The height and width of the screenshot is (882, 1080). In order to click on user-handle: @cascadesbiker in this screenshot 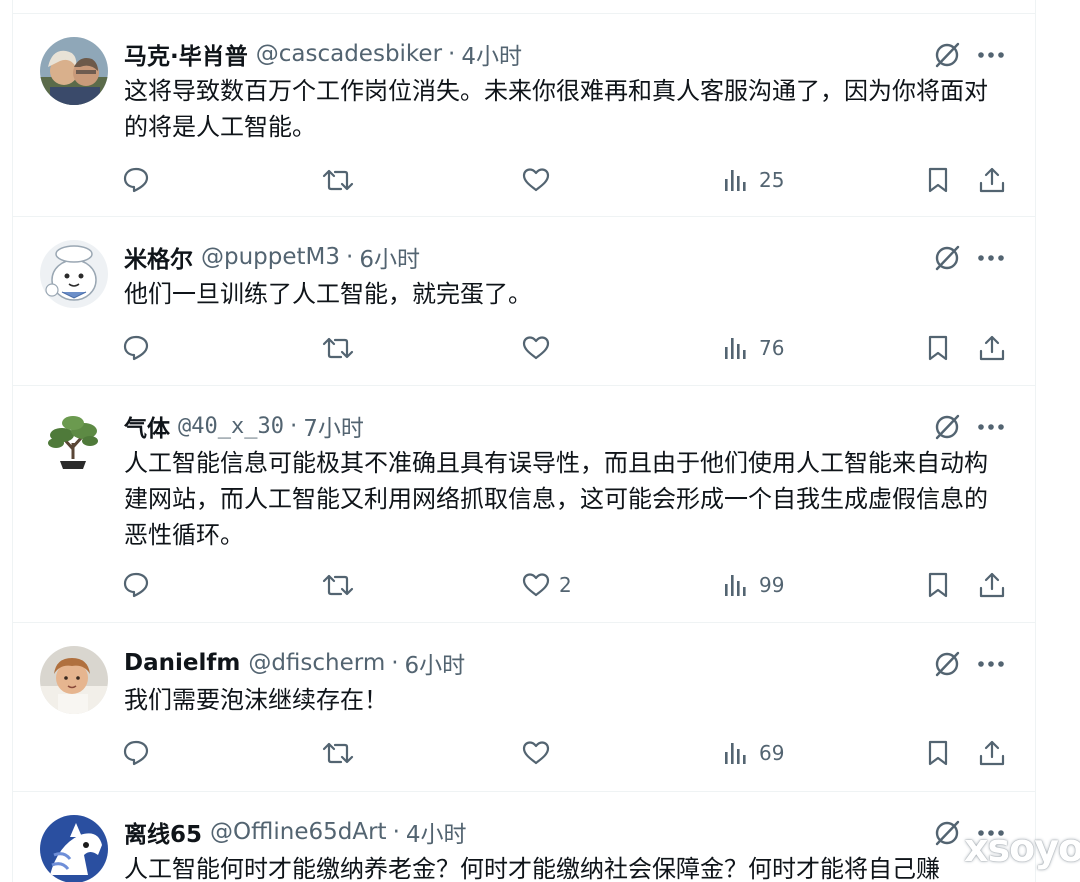, I will do `click(349, 54)`.